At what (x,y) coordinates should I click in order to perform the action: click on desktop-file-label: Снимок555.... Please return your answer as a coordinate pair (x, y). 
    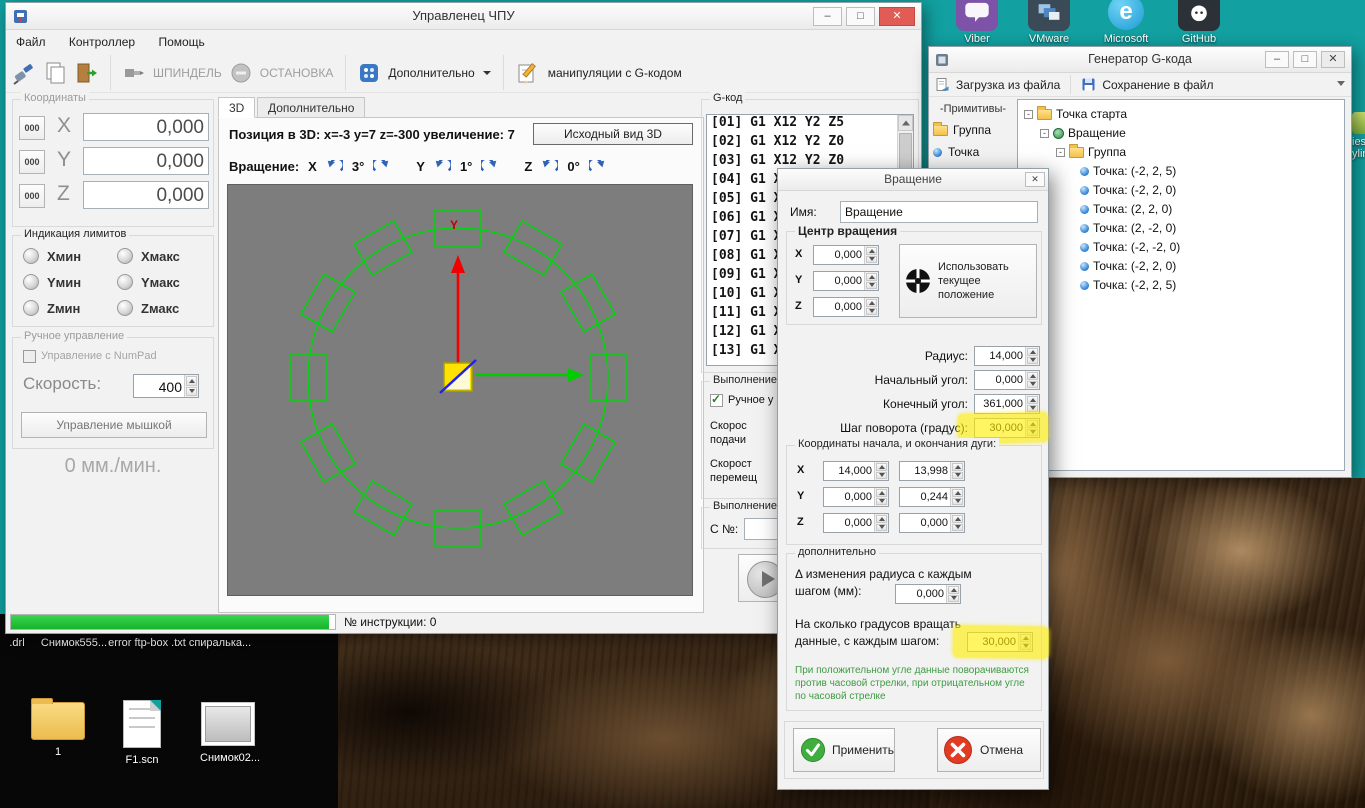
    Looking at the image, I should click on (74, 644).